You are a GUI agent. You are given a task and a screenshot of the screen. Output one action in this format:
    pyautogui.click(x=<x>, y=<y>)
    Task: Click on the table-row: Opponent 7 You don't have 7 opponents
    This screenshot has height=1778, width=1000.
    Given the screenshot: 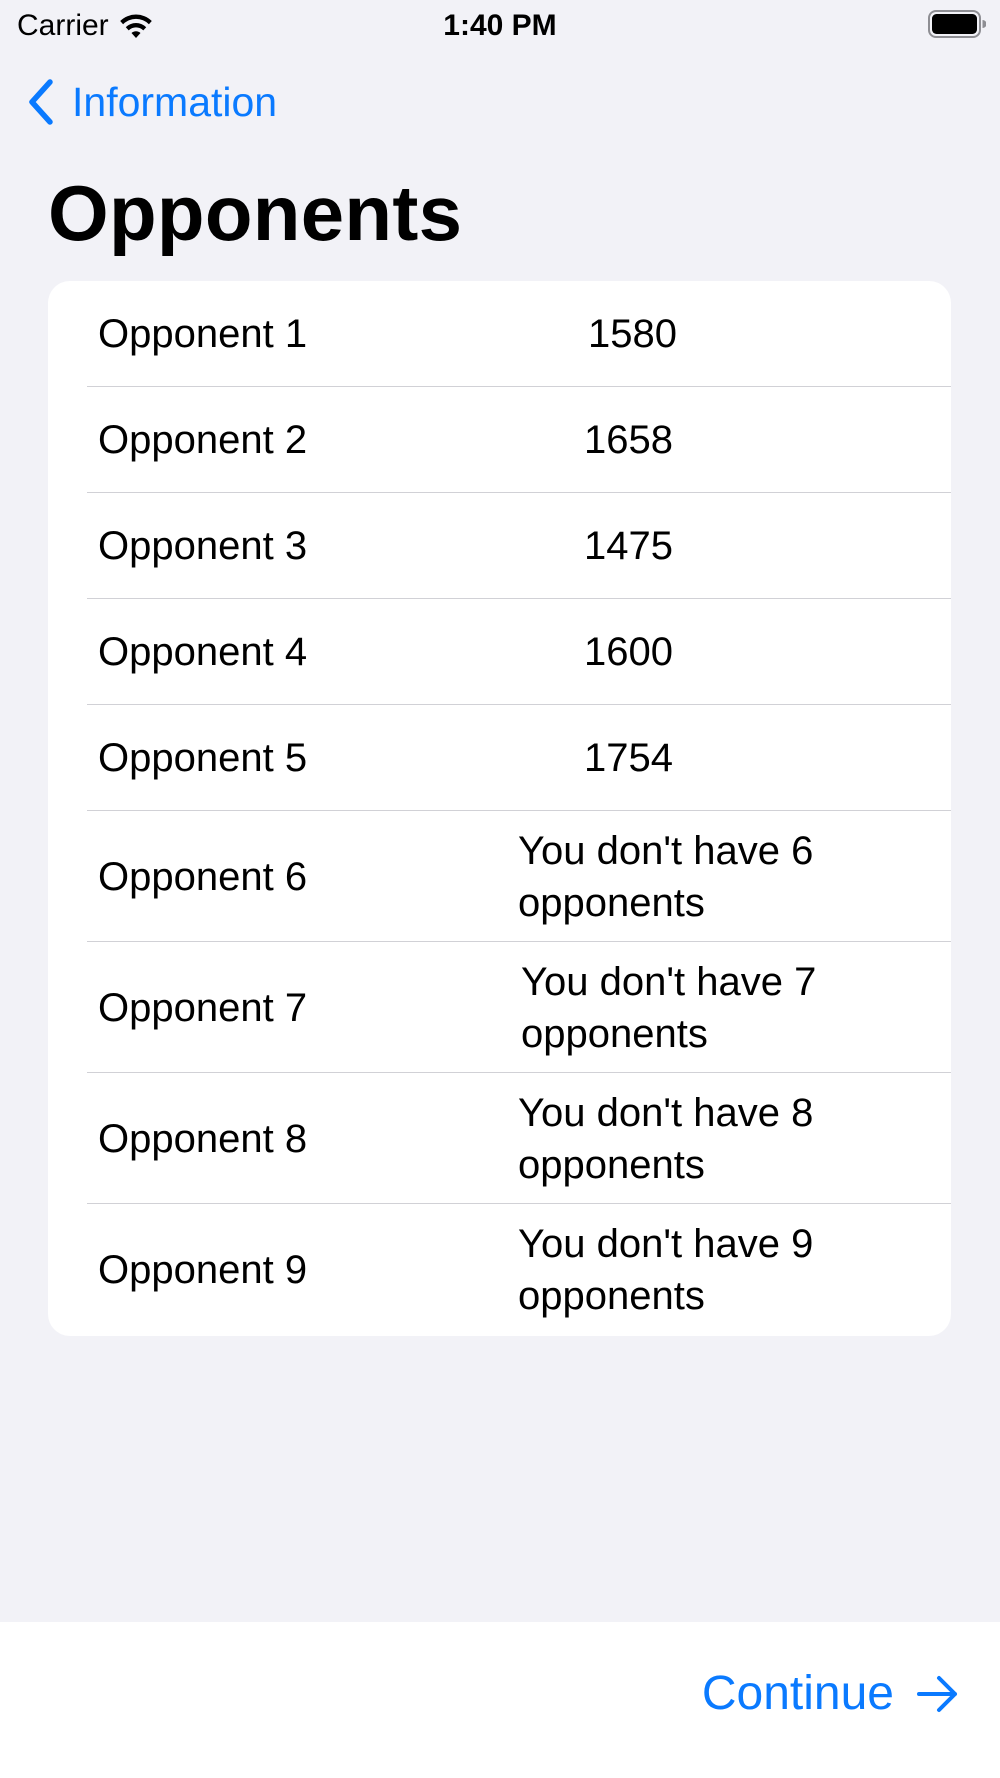 What is the action you would take?
    pyautogui.click(x=499, y=1007)
    